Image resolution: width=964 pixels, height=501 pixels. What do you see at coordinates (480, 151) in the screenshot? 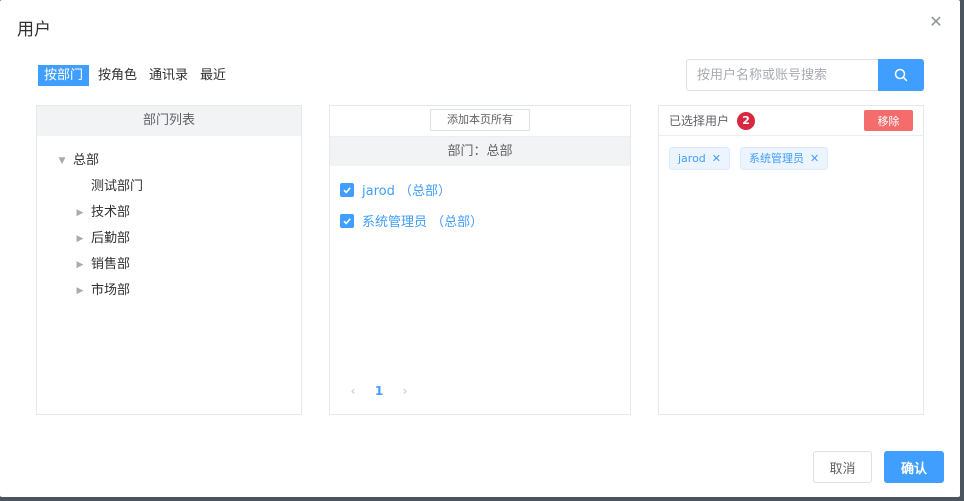
I see `current-department-label: 部门：总部` at bounding box center [480, 151].